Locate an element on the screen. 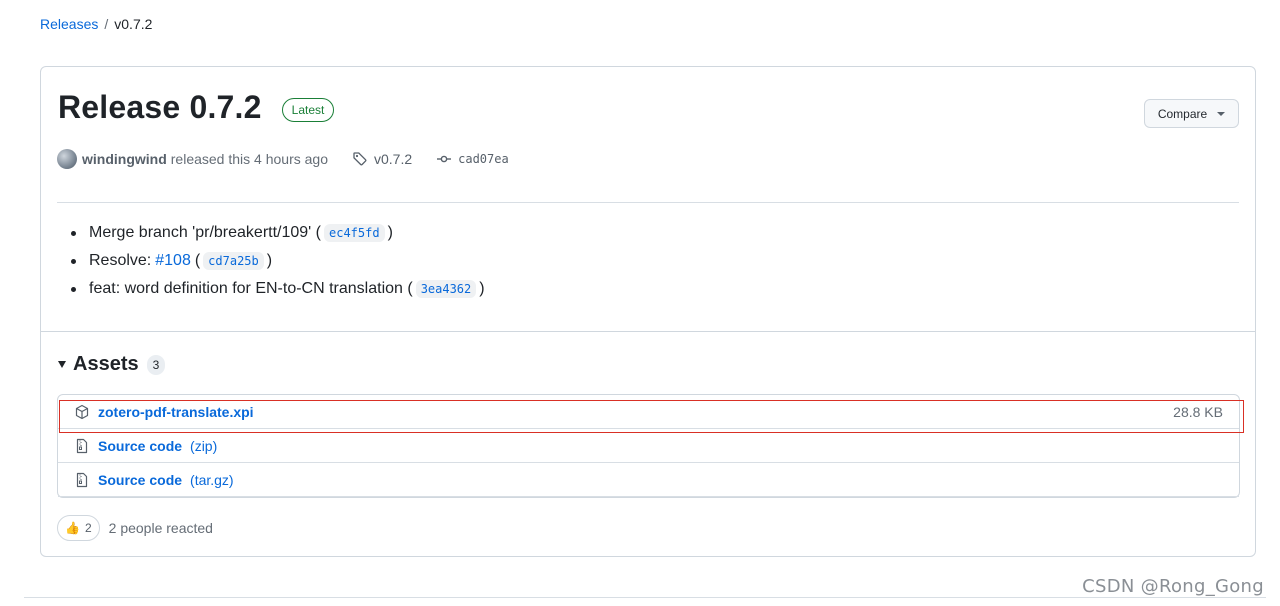 Image resolution: width=1280 pixels, height=606 pixels. triangle-down-icon is located at coordinates (62, 364).